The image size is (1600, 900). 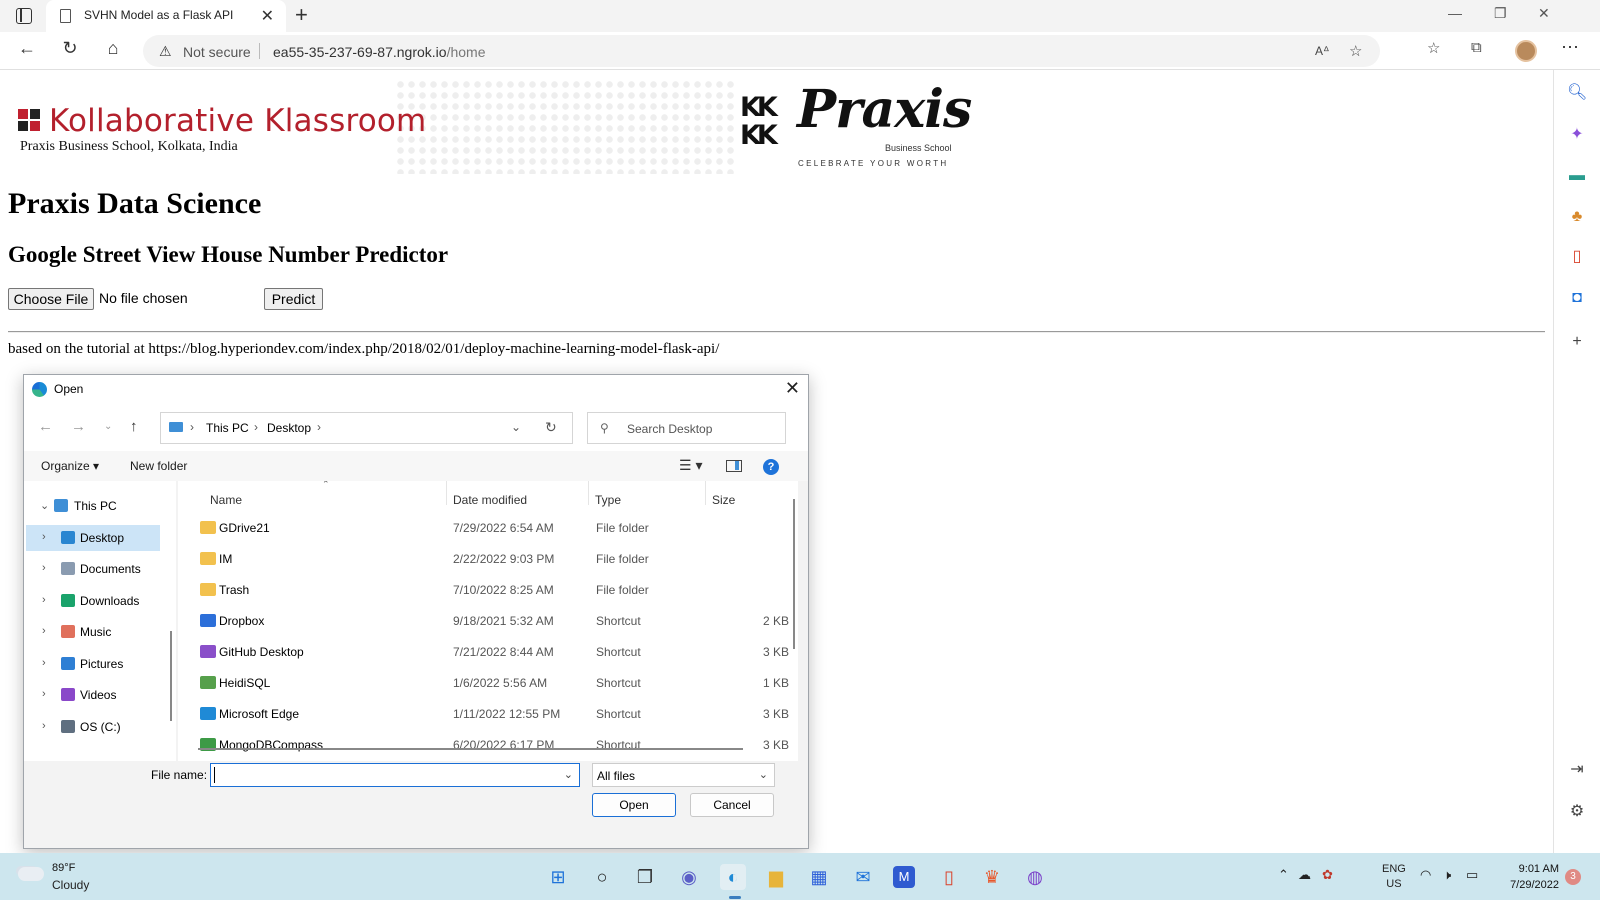 What do you see at coordinates (490, 589) in the screenshot?
I see `file-row: Trash 7/10/2022 8:25 AM File folder` at bounding box center [490, 589].